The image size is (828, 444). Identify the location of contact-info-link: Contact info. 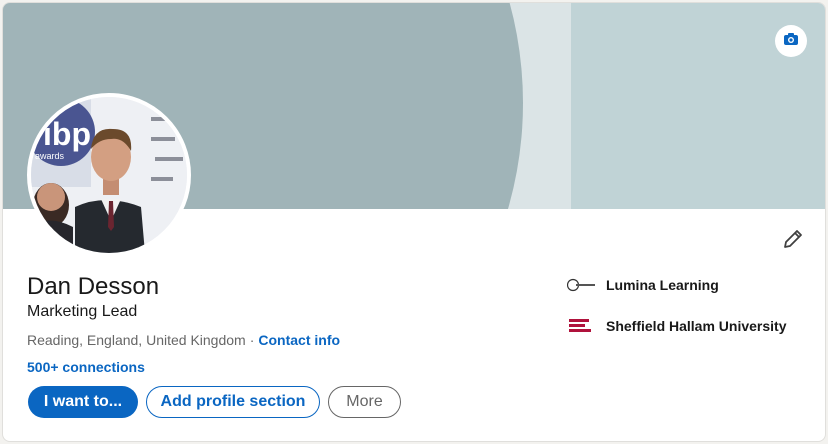
(299, 340).